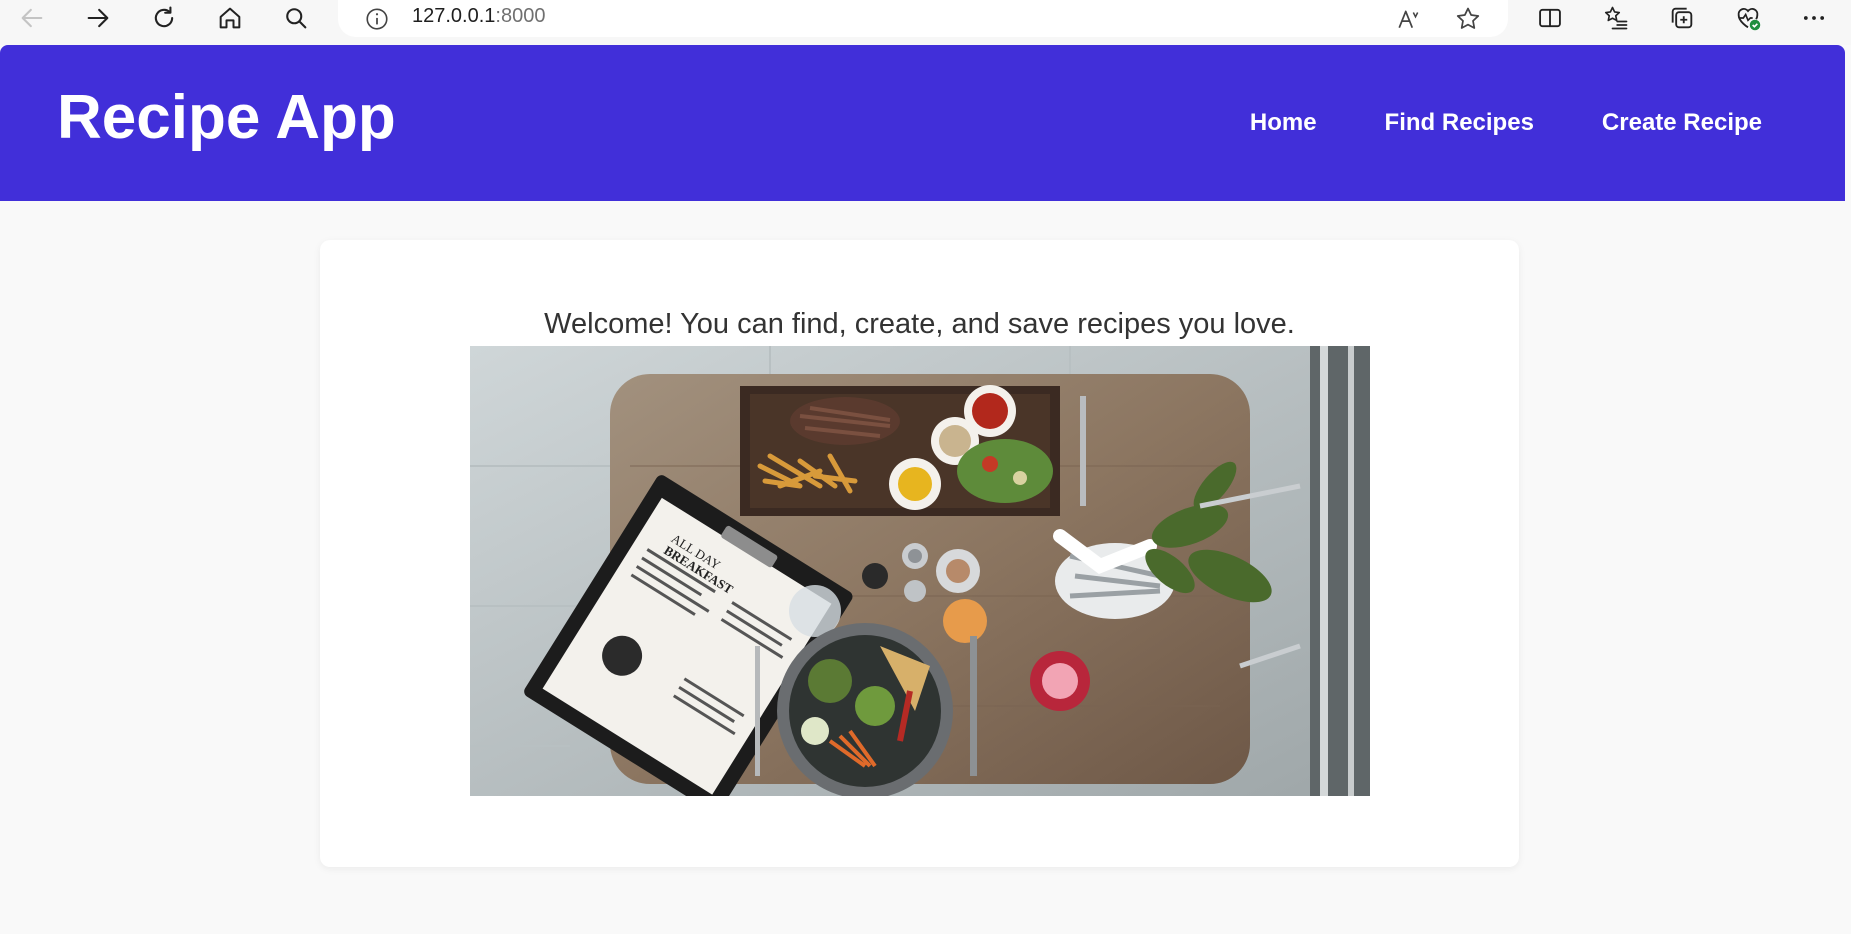 The width and height of the screenshot is (1851, 934). What do you see at coordinates (1459, 123) in the screenshot?
I see `nav-find-recipes-link: Find Recipes` at bounding box center [1459, 123].